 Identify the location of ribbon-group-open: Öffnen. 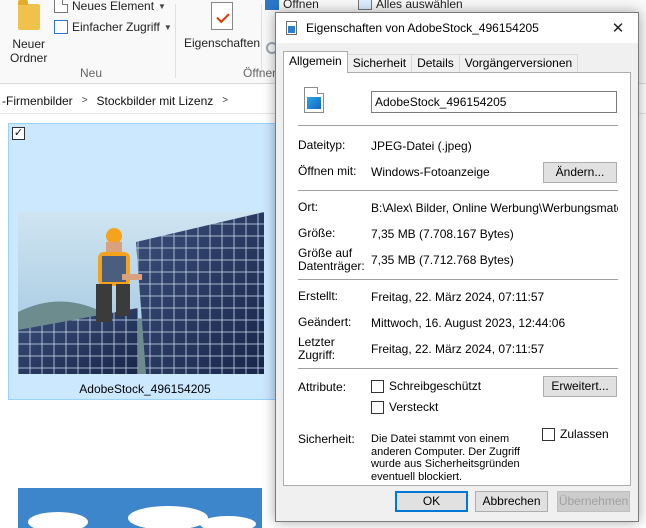
(261, 73).